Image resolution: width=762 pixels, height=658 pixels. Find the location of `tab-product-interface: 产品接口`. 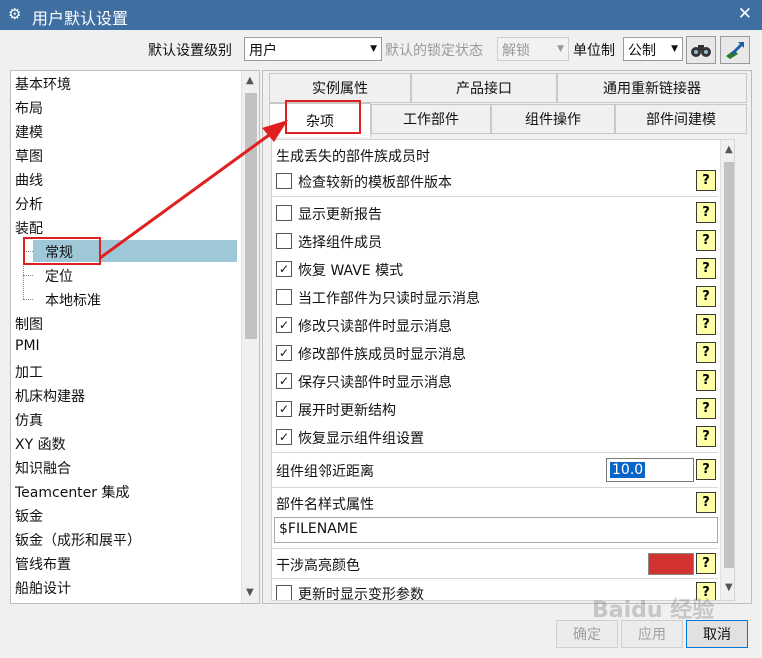

tab-product-interface: 产品接口 is located at coordinates (484, 88).